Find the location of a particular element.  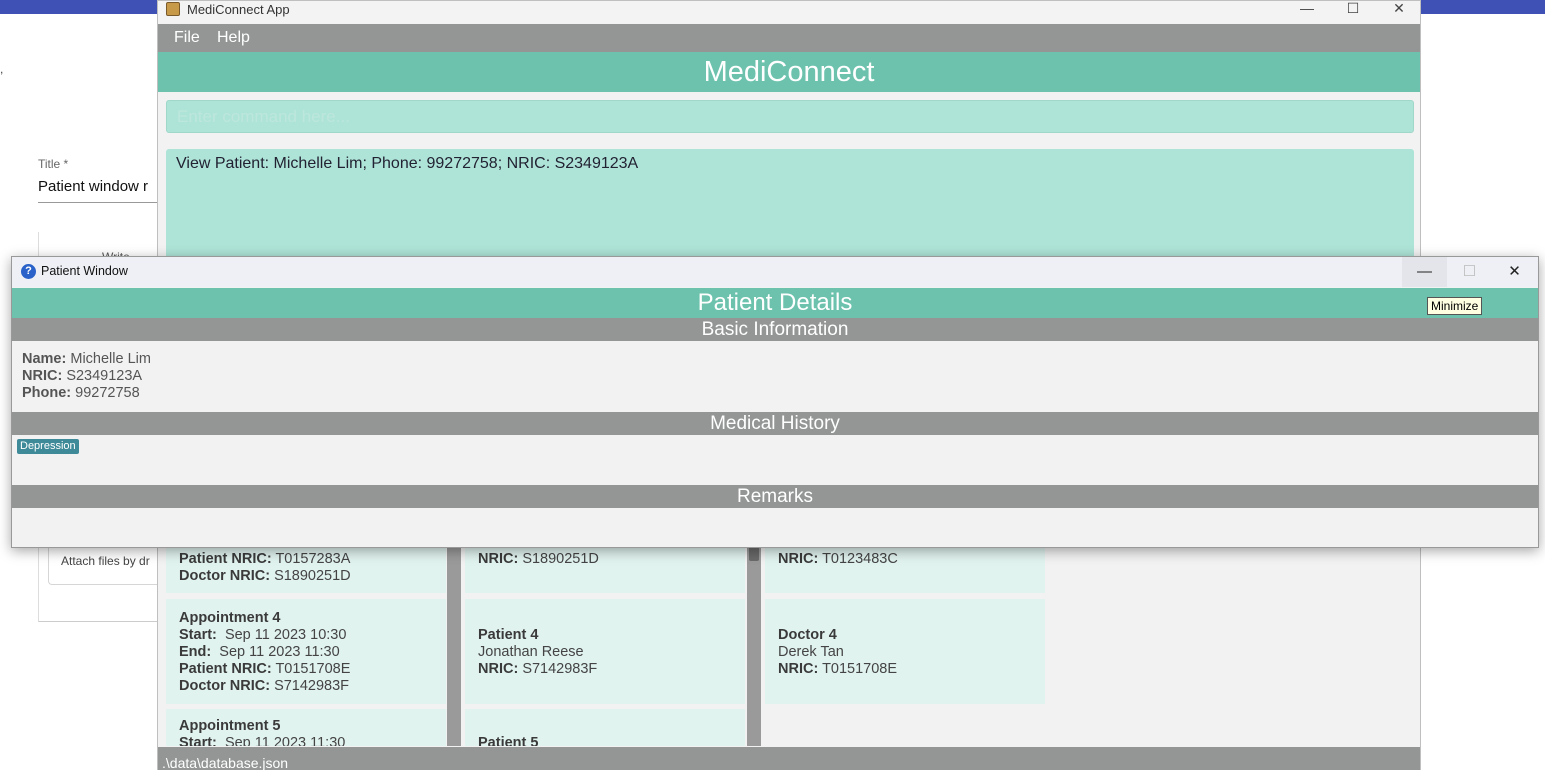

title-field-underline is located at coordinates (99, 202).